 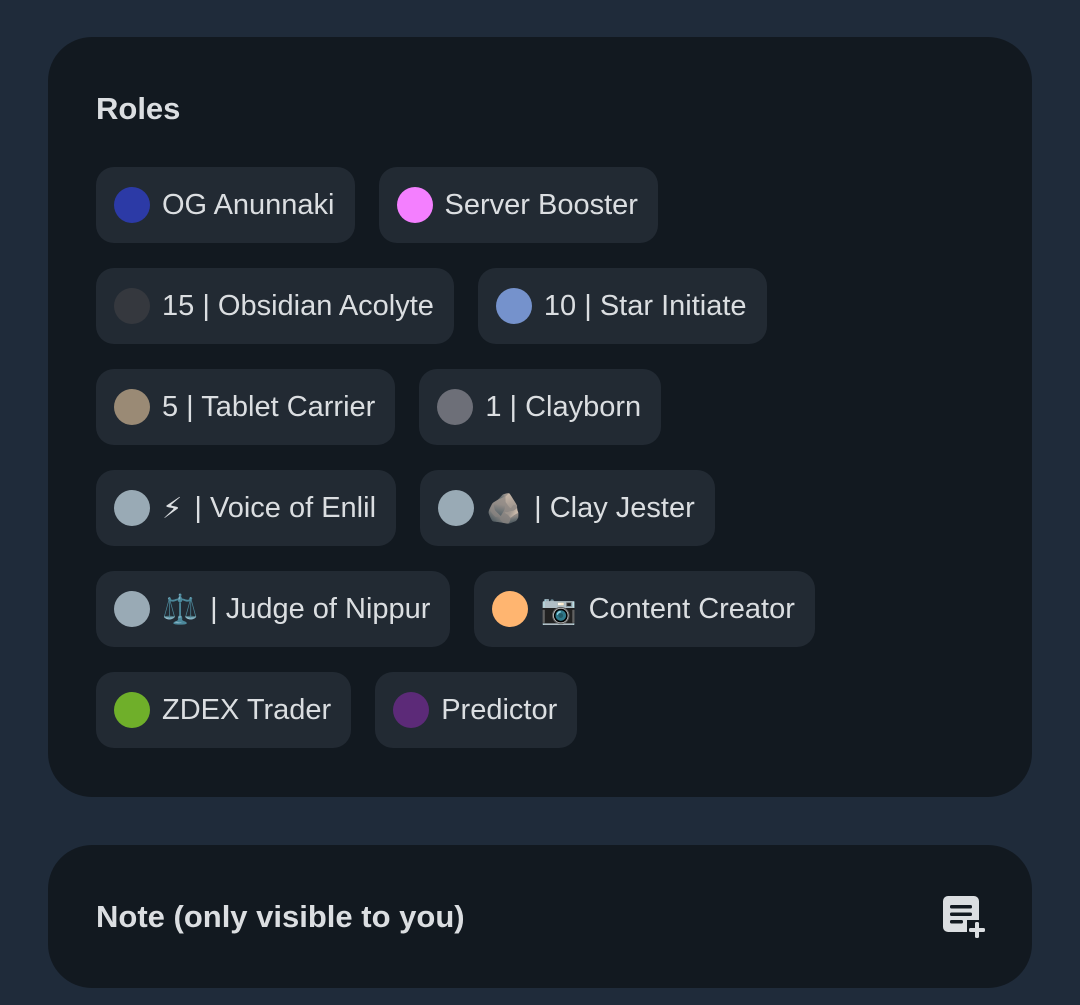 I want to click on add-note-icon, so click(x=964, y=917).